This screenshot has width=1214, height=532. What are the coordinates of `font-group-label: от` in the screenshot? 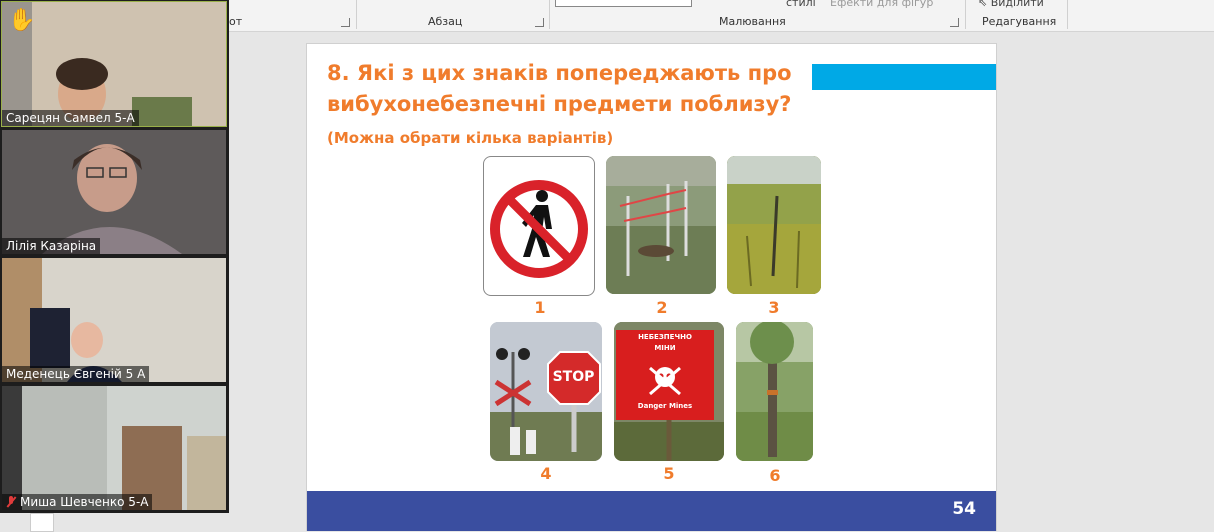 It's located at (236, 21).